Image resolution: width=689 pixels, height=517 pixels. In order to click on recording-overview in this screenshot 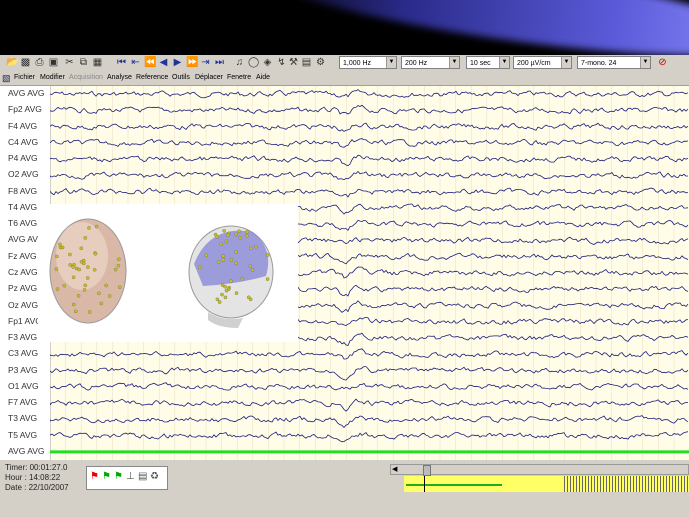, I will do `click(546, 484)`.